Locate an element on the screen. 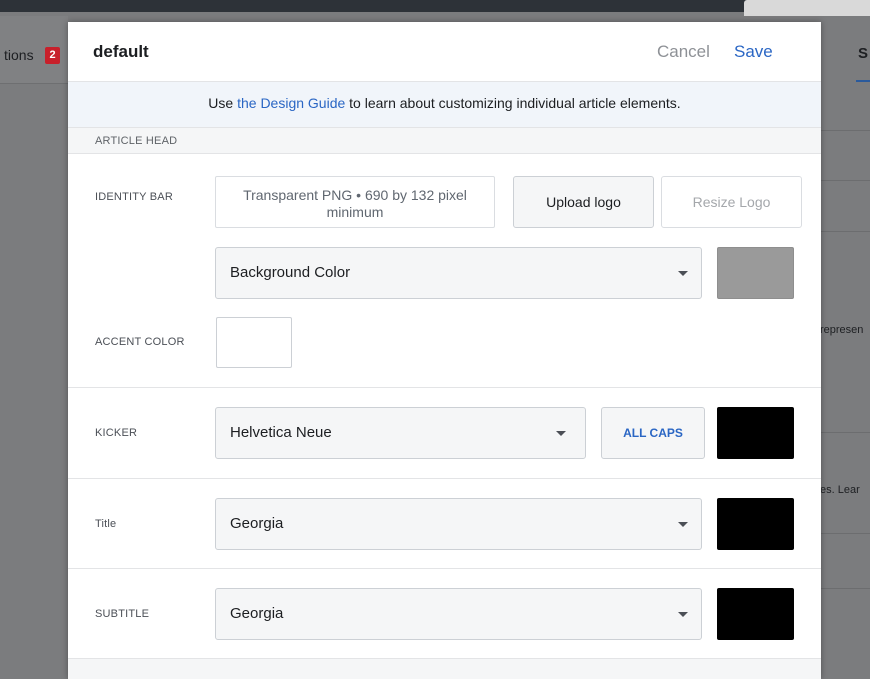  all-caps-toggle: ALL CAPS is located at coordinates (653, 433).